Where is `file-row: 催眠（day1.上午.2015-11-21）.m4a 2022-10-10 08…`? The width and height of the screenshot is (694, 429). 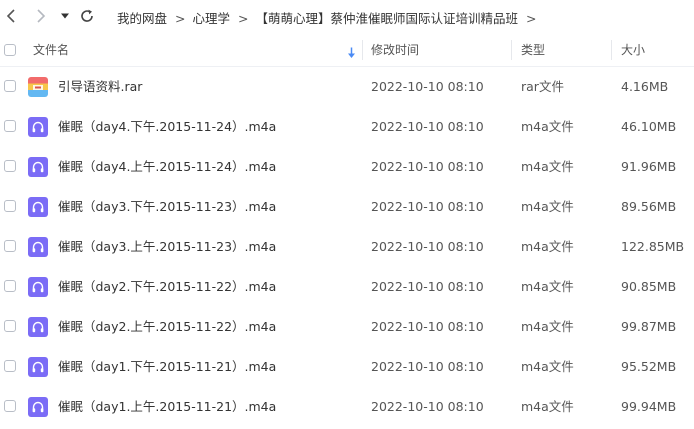 file-row: 催眠（day1.上午.2015-11-21）.m4a 2022-10-10 08… is located at coordinates (347, 407).